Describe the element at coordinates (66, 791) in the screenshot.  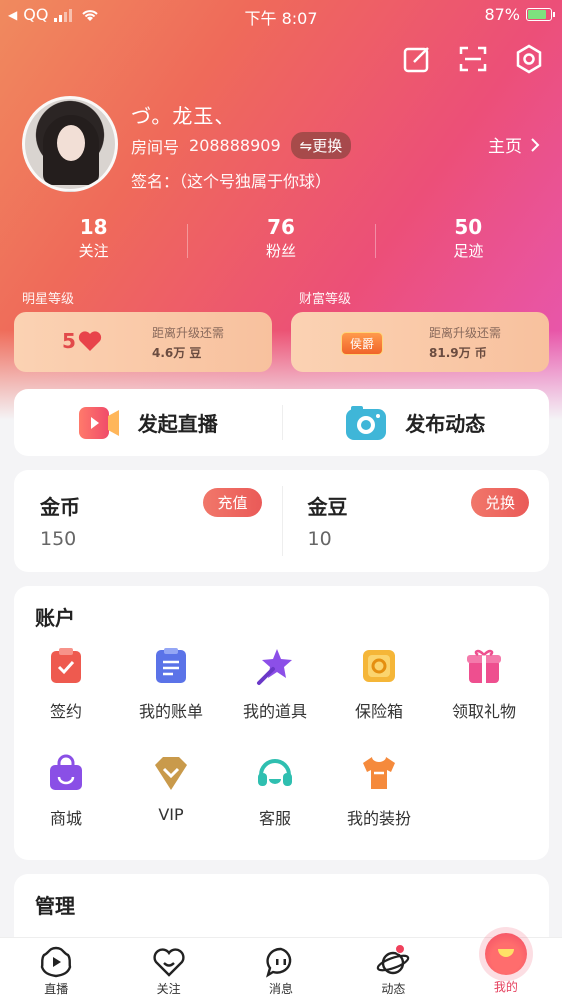
I see `account-item-shop: 商城` at that location.